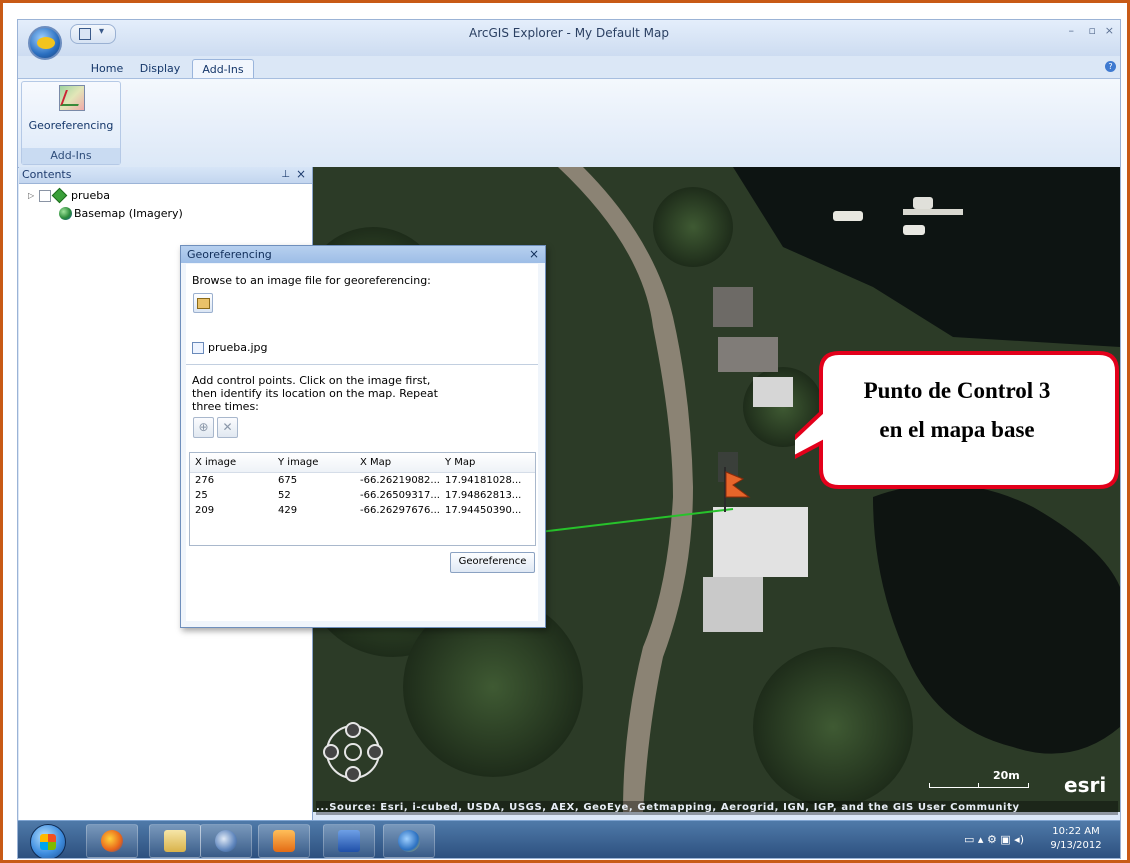  Describe the element at coordinates (203, 303) in the screenshot. I see `browse-image-button` at that location.